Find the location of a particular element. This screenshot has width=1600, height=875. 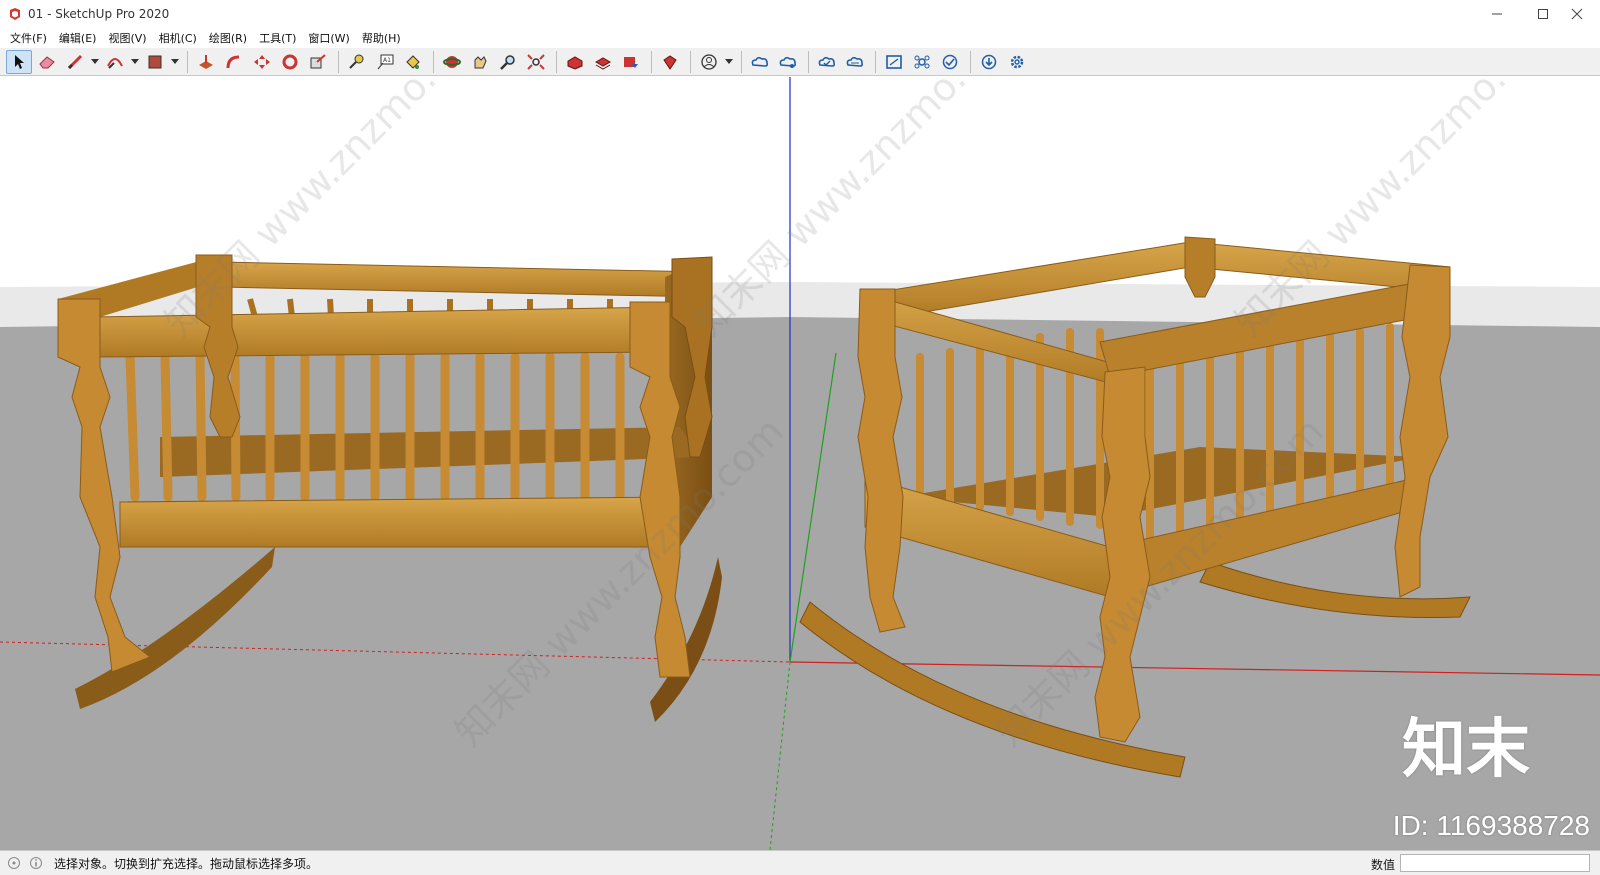

model-info-icon is located at coordinates (894, 62).